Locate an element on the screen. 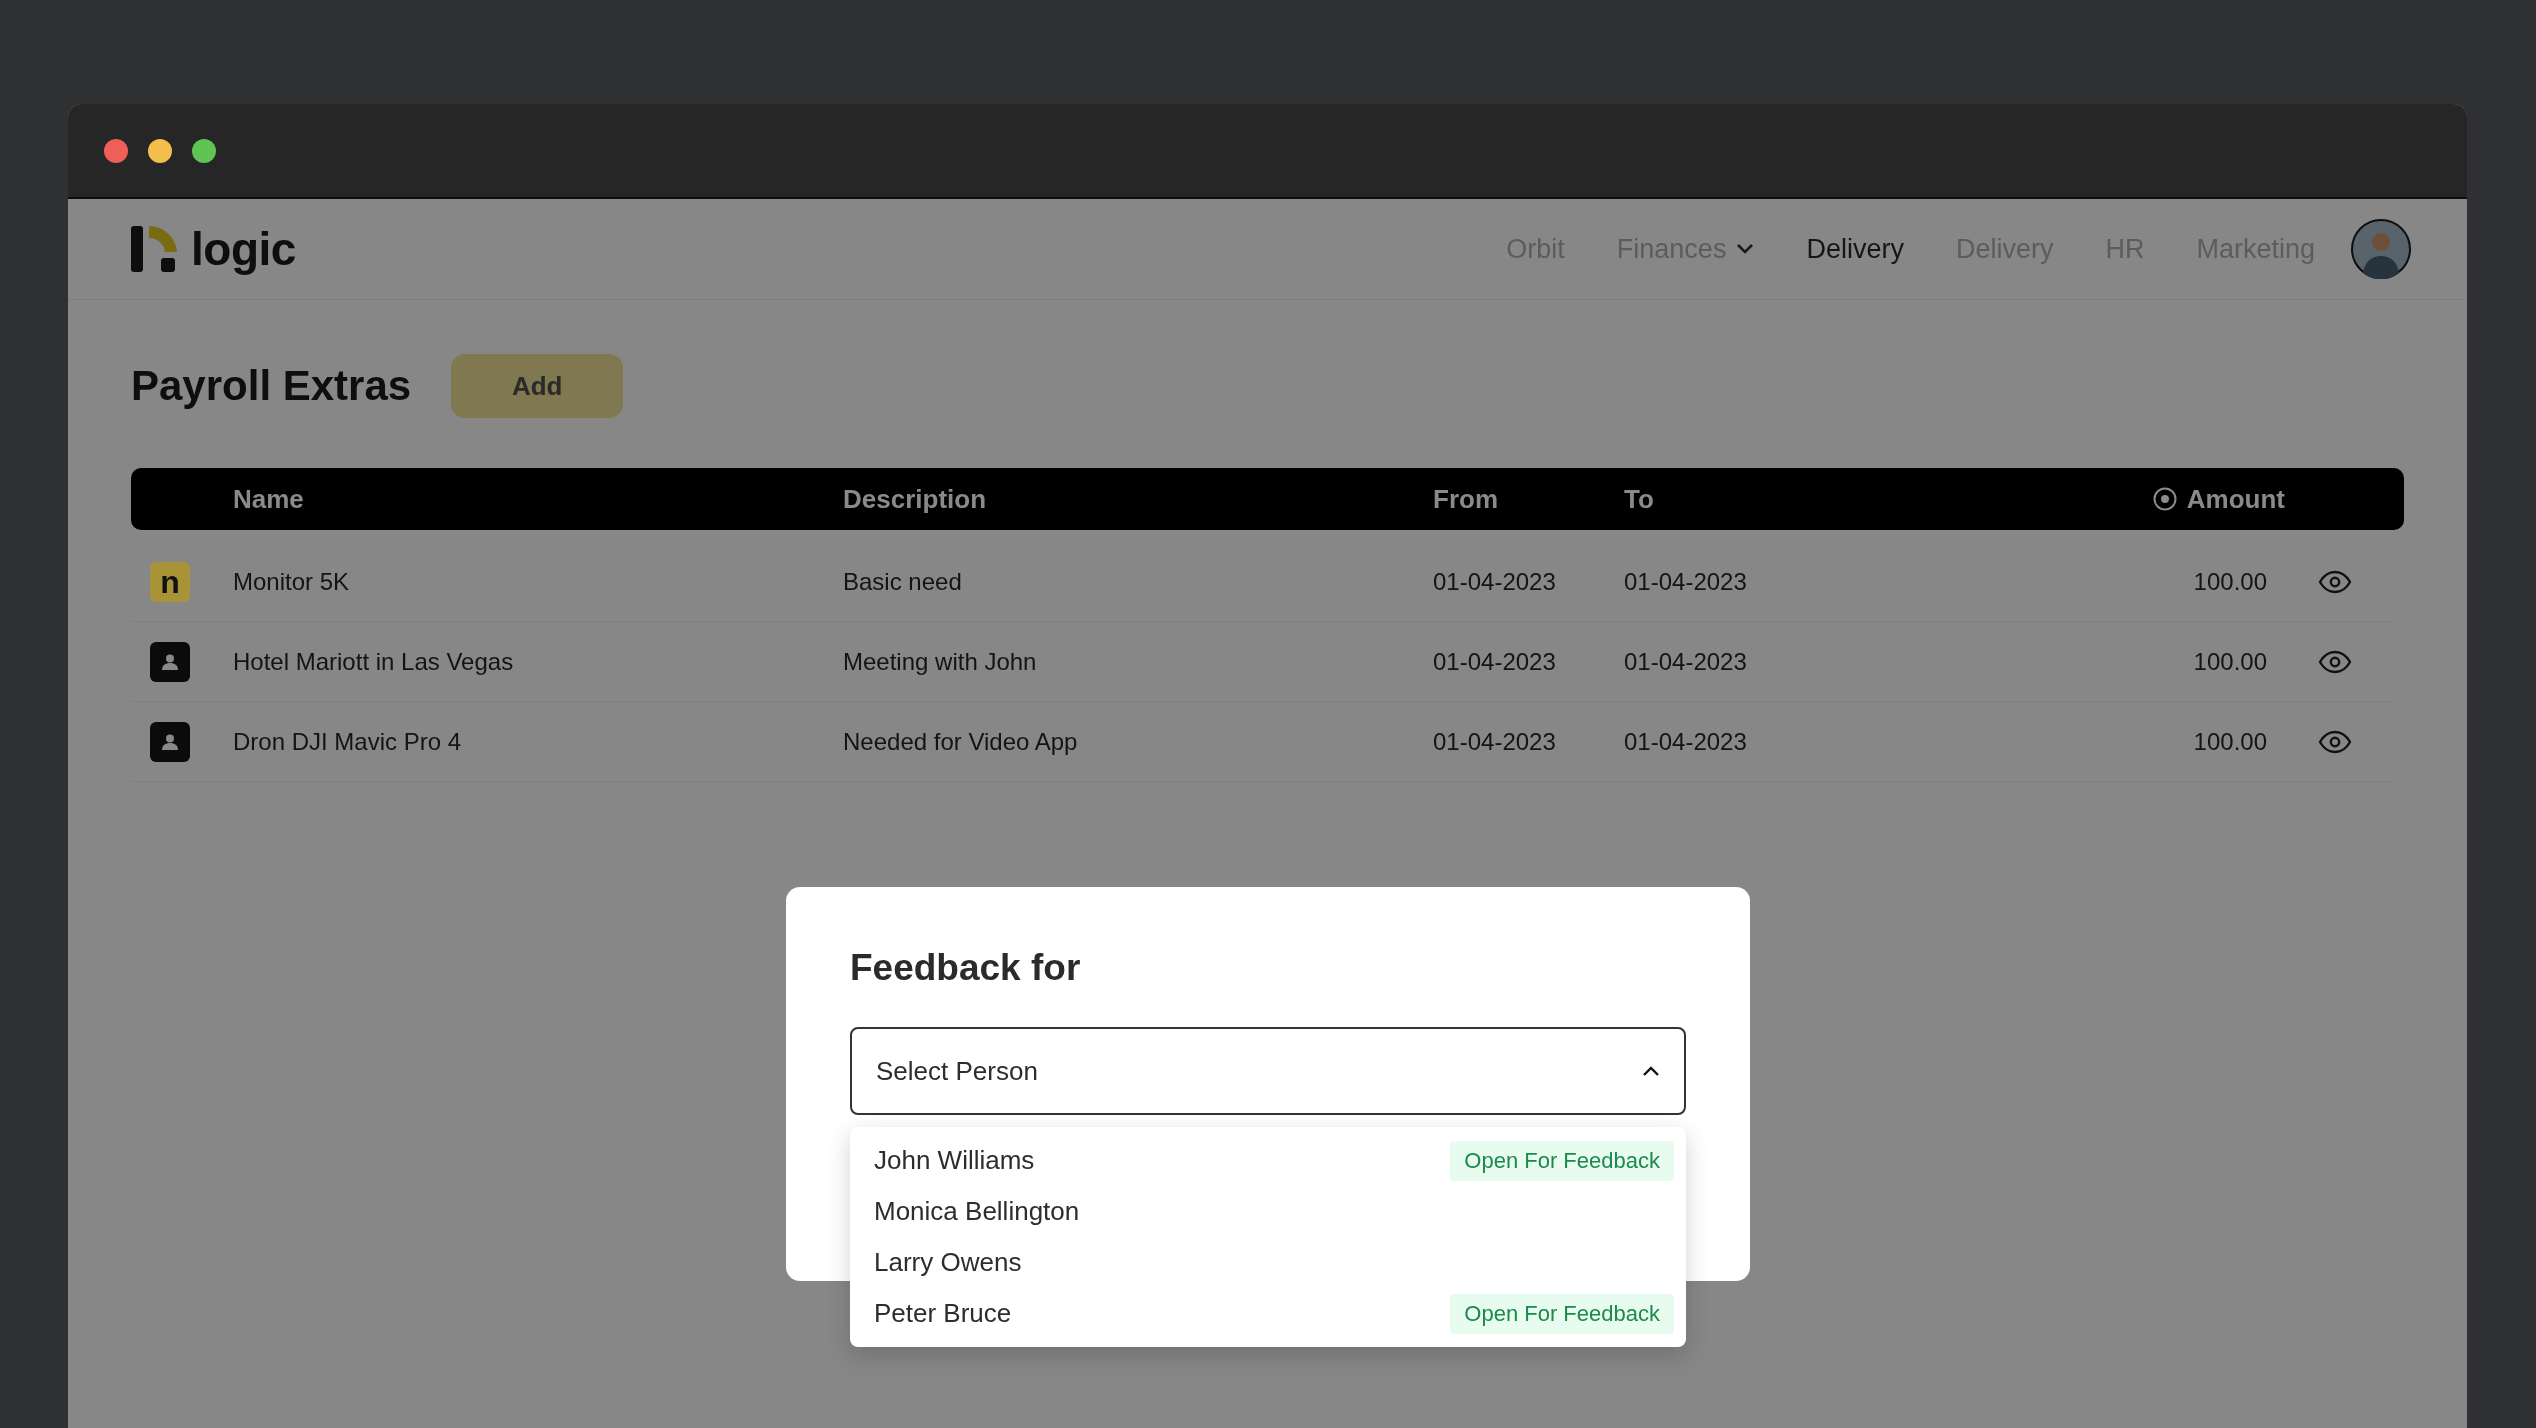  avatar is located at coordinates (2381, 249).